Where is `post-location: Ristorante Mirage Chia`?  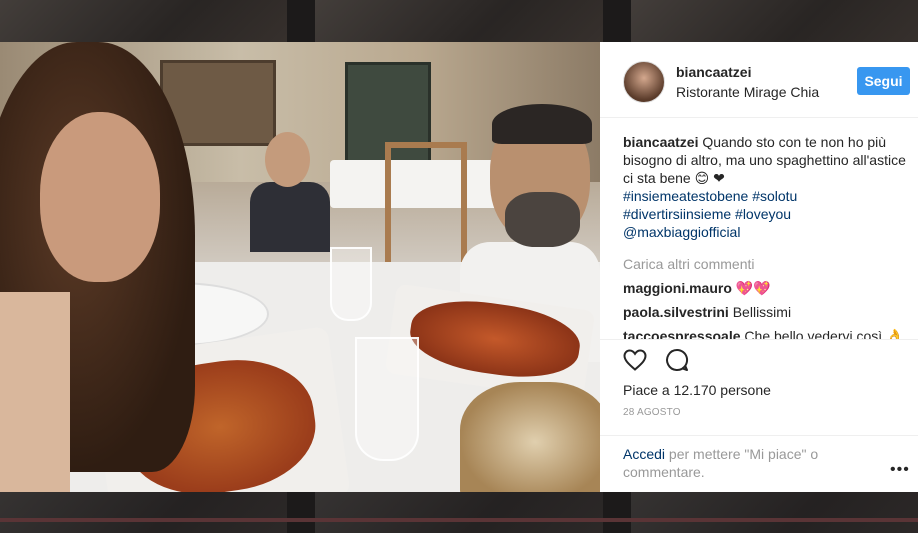 post-location: Ristorante Mirage Chia is located at coordinates (747, 92).